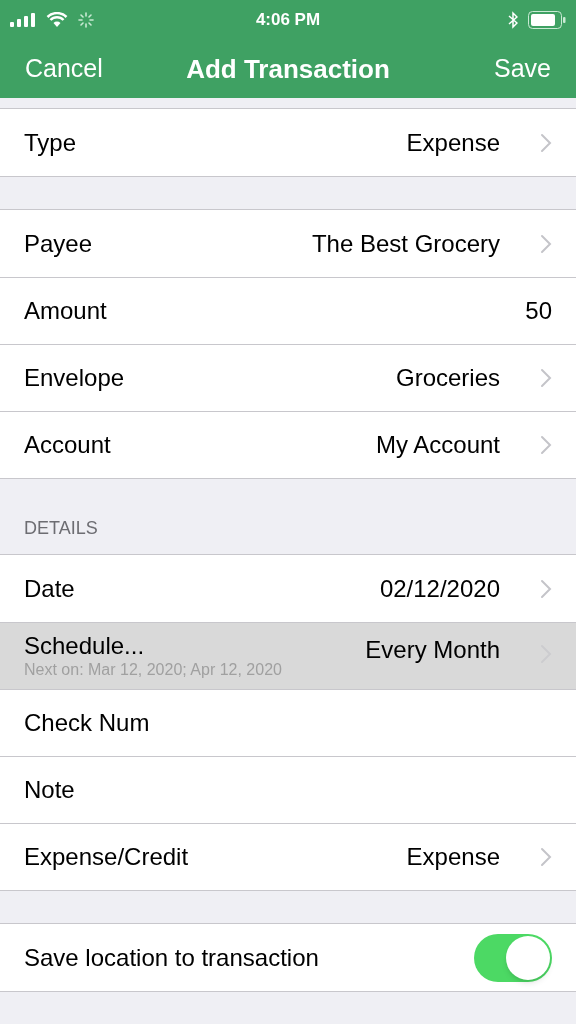 Image resolution: width=576 pixels, height=1024 pixels. I want to click on row-label: Amount, so click(66, 311).